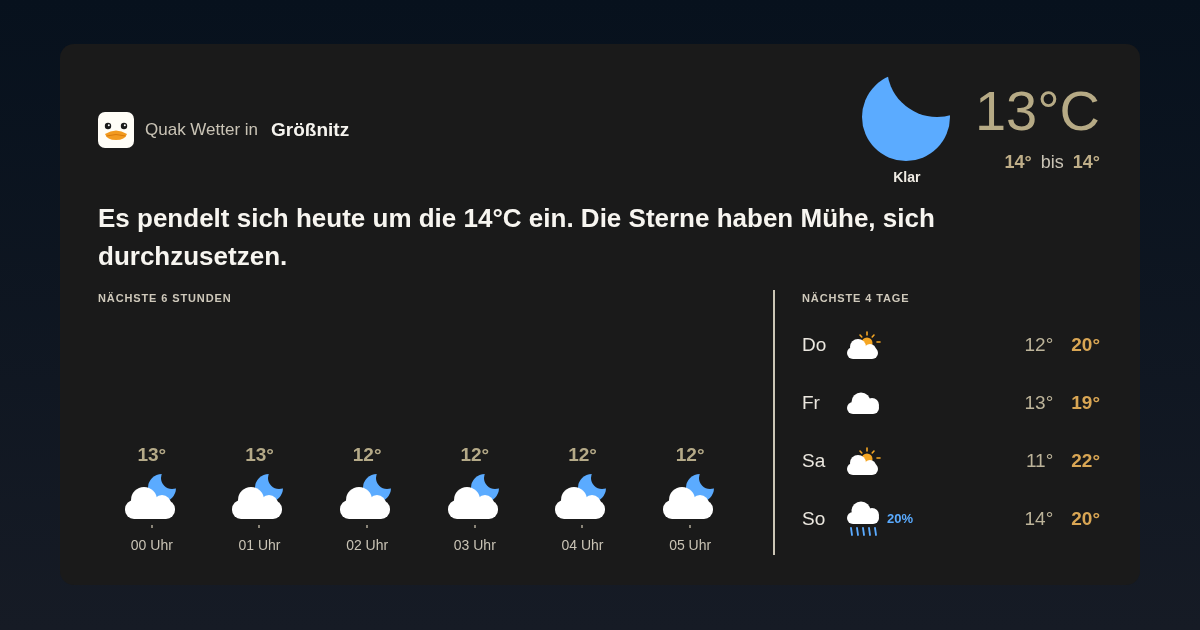 The image size is (1200, 630). What do you see at coordinates (864, 519) in the screenshot?
I see `rain-cloud-icon` at bounding box center [864, 519].